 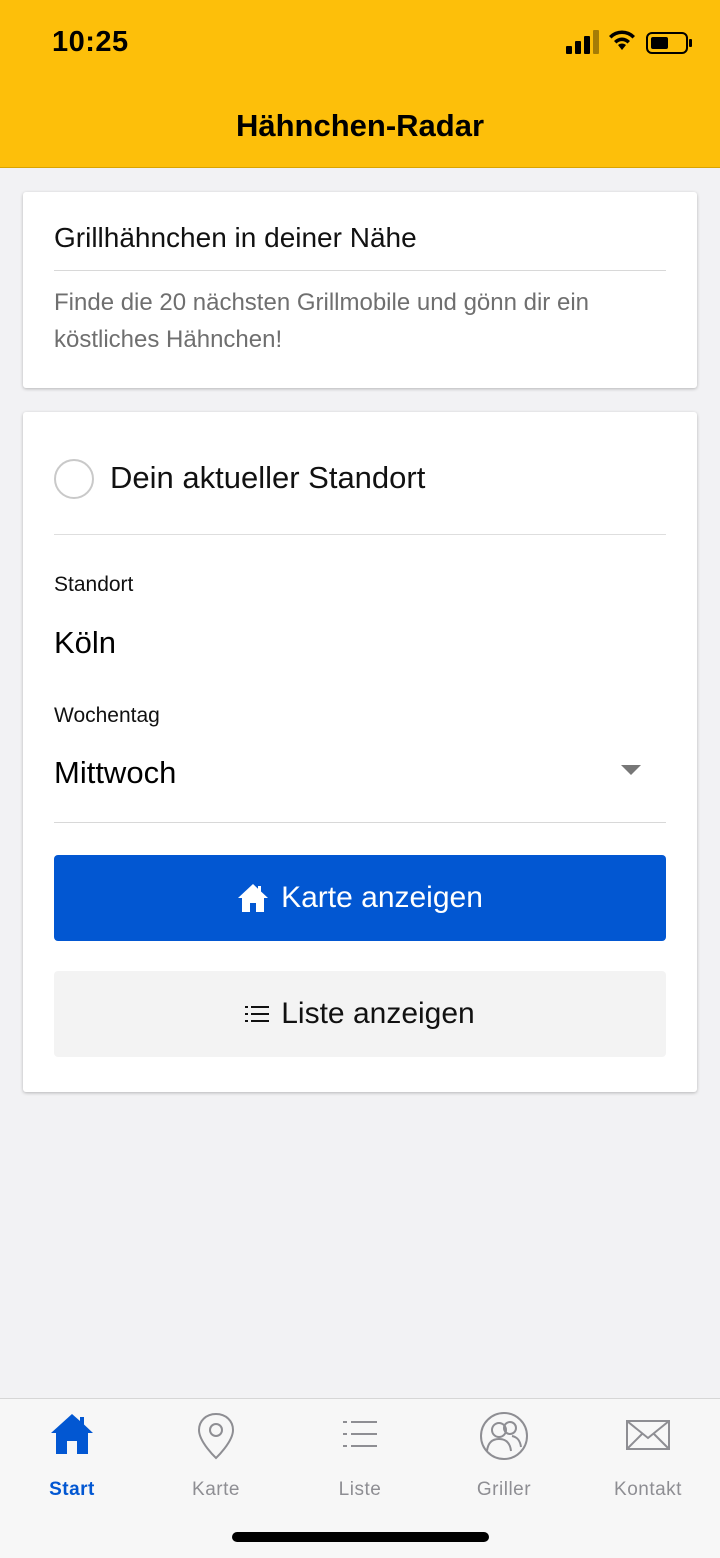 I want to click on show-map-button: Karte anzeigen, so click(x=360, y=898).